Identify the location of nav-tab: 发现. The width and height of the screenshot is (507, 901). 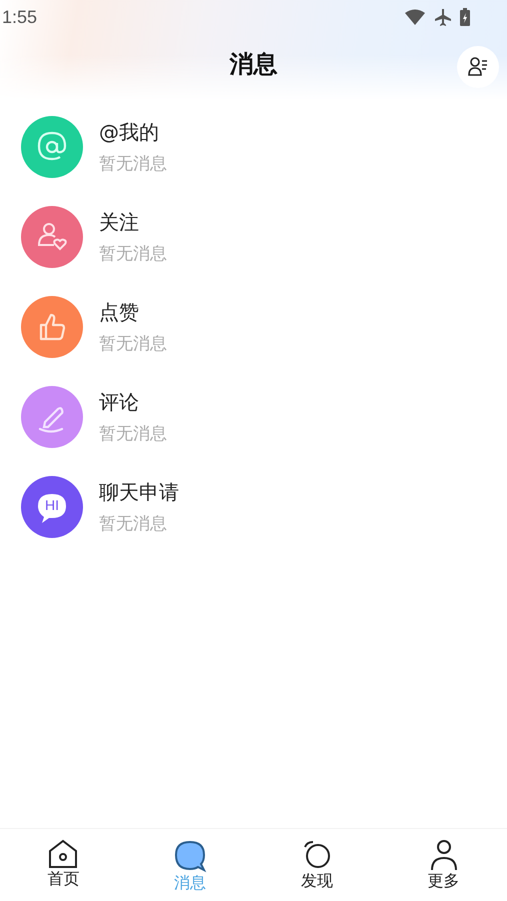
(317, 865).